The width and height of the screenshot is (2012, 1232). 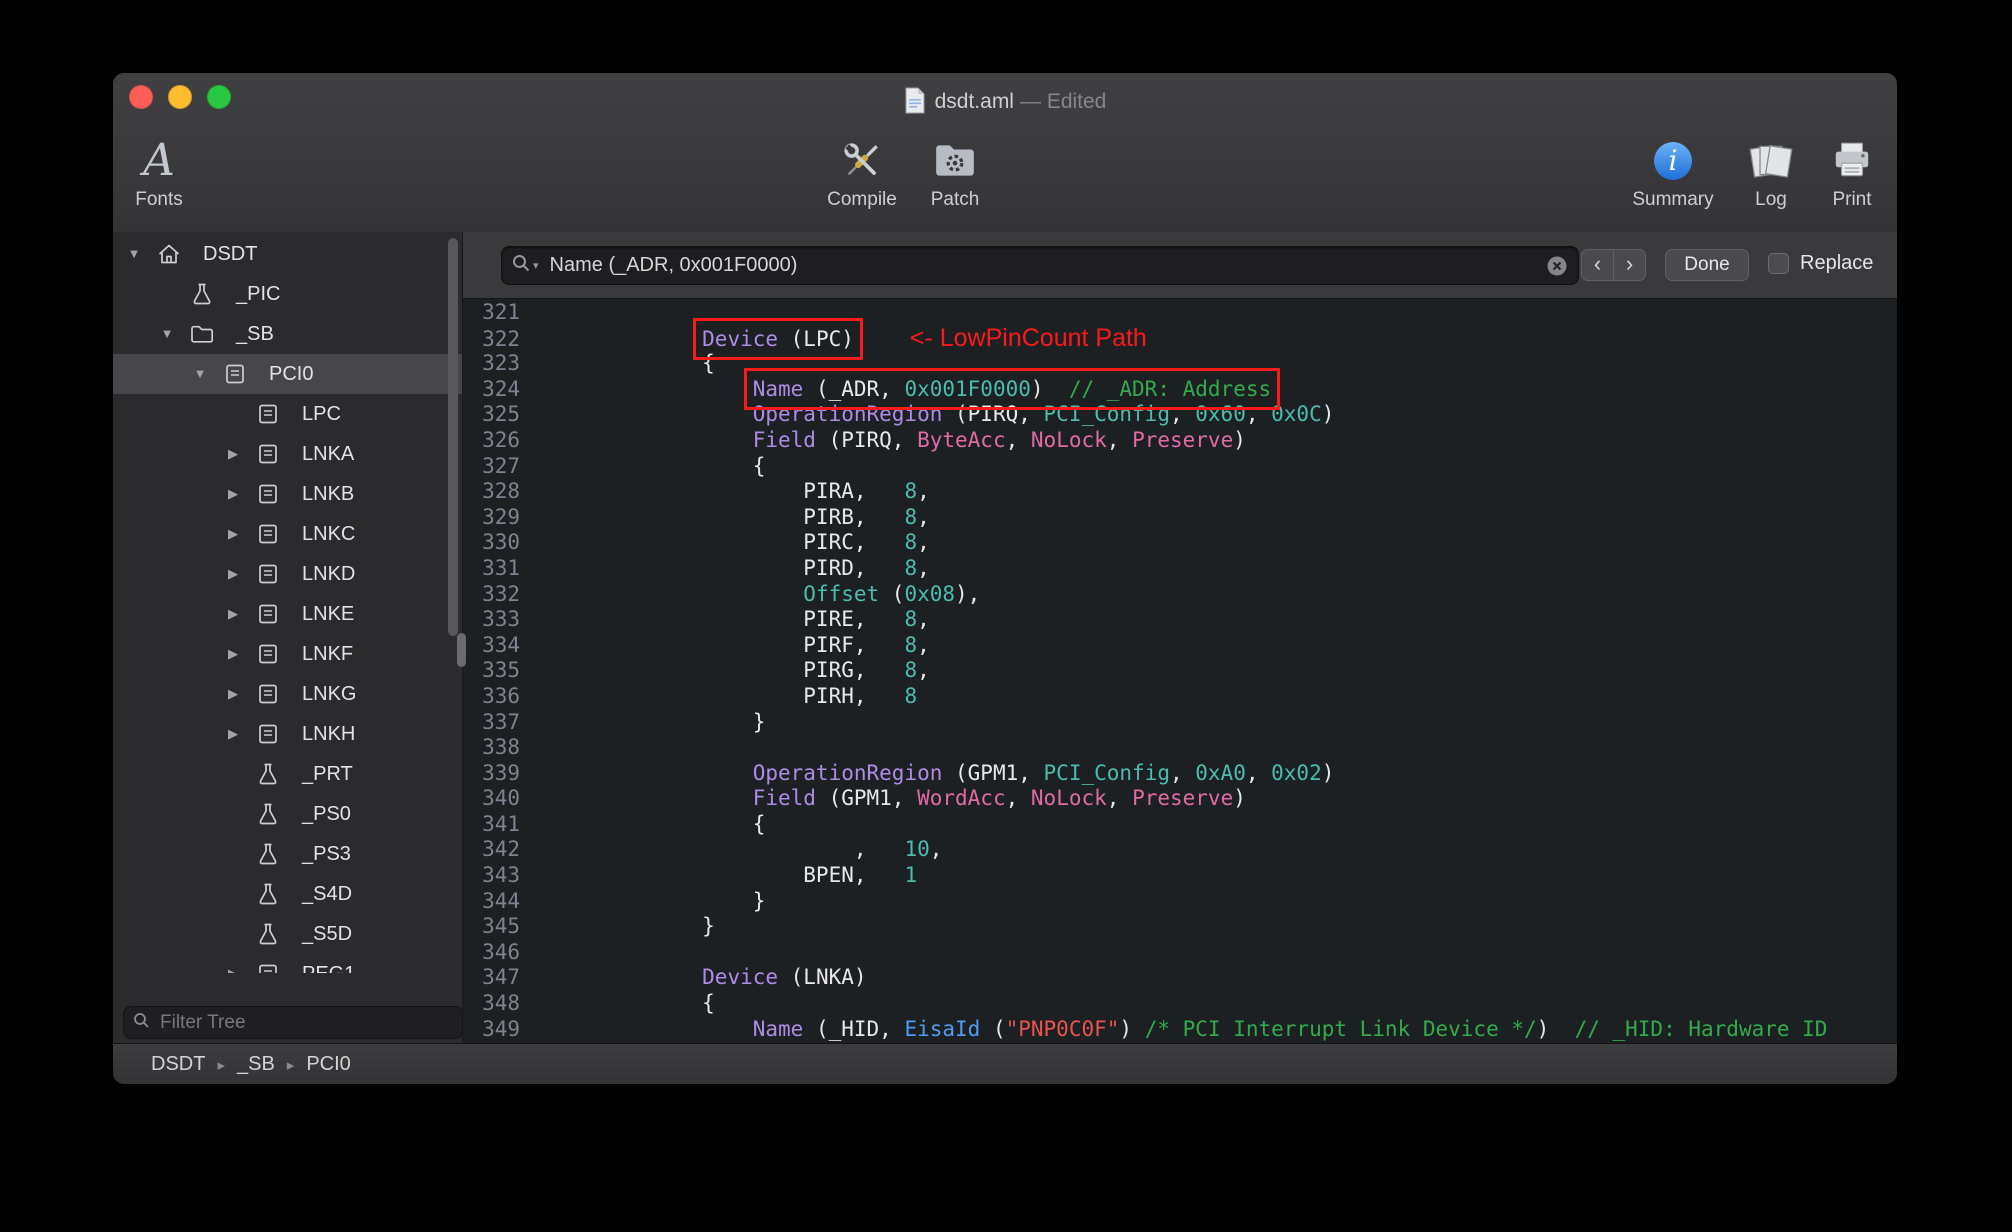 I want to click on tree-item-LNKF: ▶ LNKF, so click(x=287, y=654).